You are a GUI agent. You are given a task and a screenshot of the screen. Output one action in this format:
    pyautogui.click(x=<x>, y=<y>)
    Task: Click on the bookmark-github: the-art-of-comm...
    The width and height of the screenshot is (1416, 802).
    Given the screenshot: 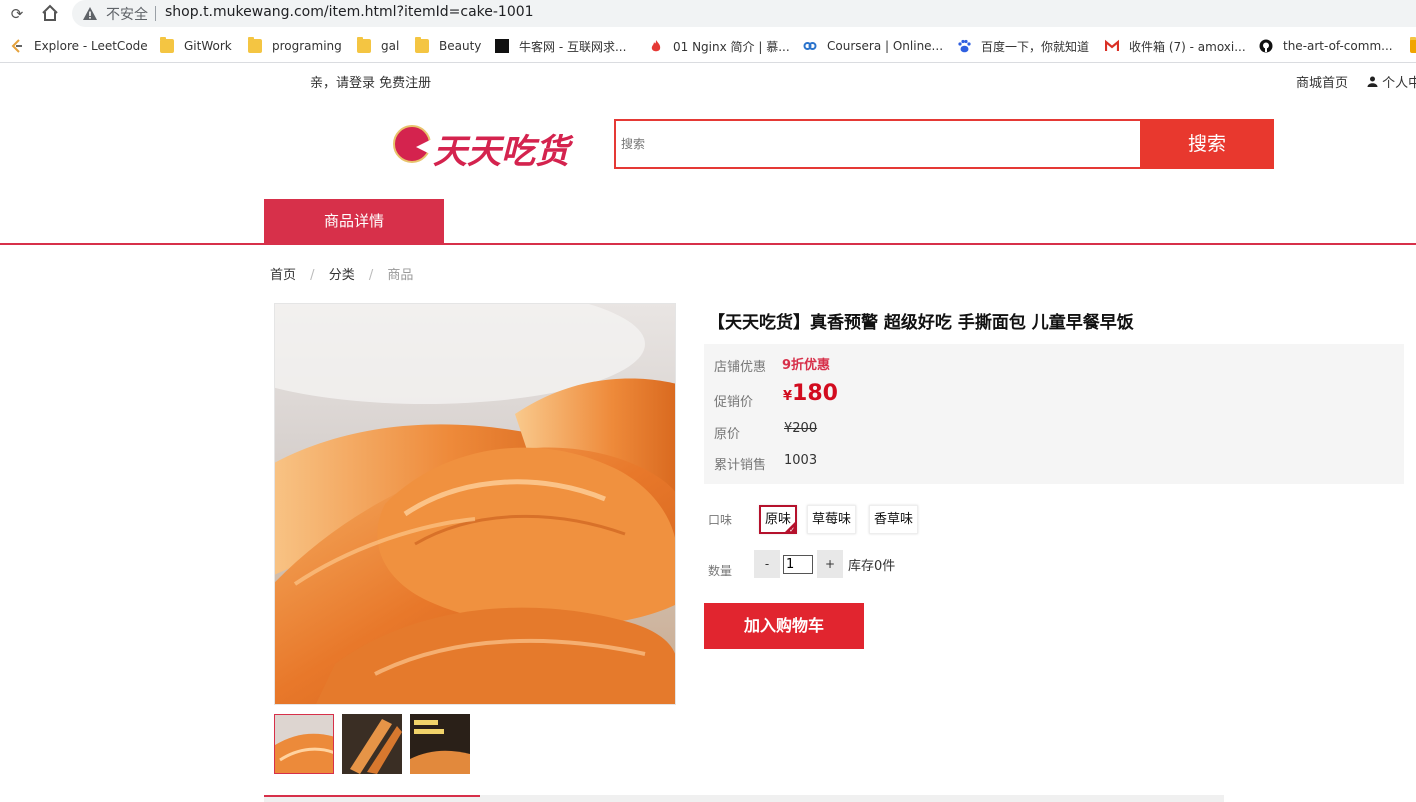 What is the action you would take?
    pyautogui.click(x=1326, y=46)
    